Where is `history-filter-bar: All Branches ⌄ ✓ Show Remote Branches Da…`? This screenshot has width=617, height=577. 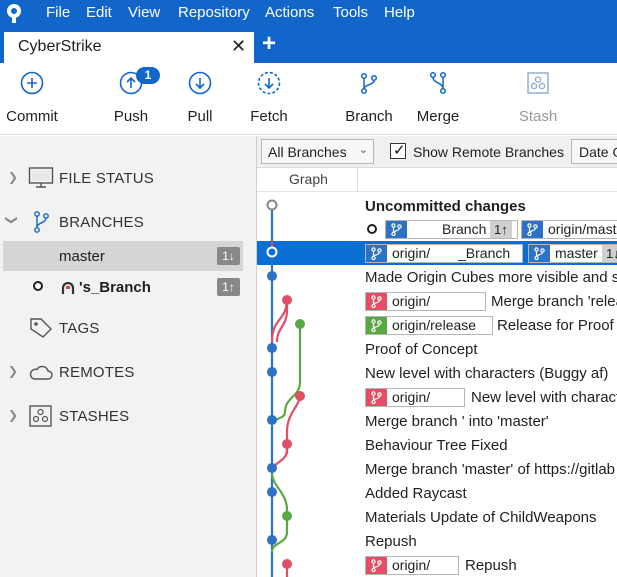
history-filter-bar: All Branches ⌄ ✓ Show Remote Branches Da… is located at coordinates (437, 152).